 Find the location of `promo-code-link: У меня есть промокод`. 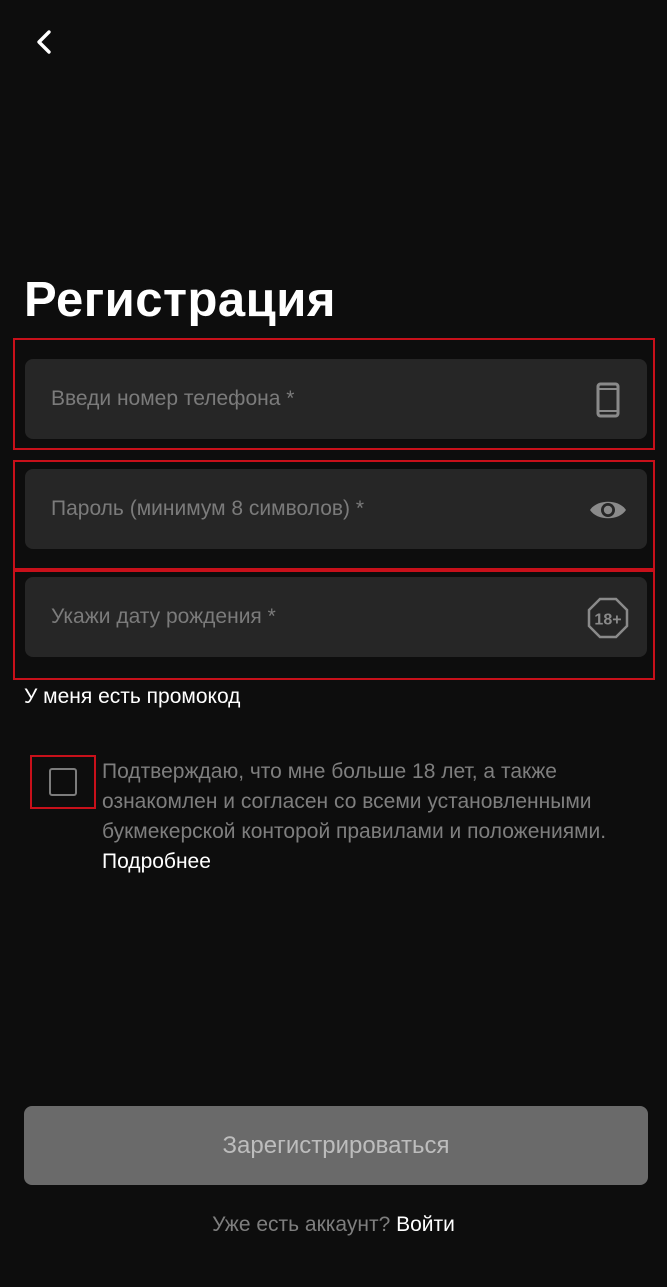

promo-code-link: У меня есть промокод is located at coordinates (132, 697).